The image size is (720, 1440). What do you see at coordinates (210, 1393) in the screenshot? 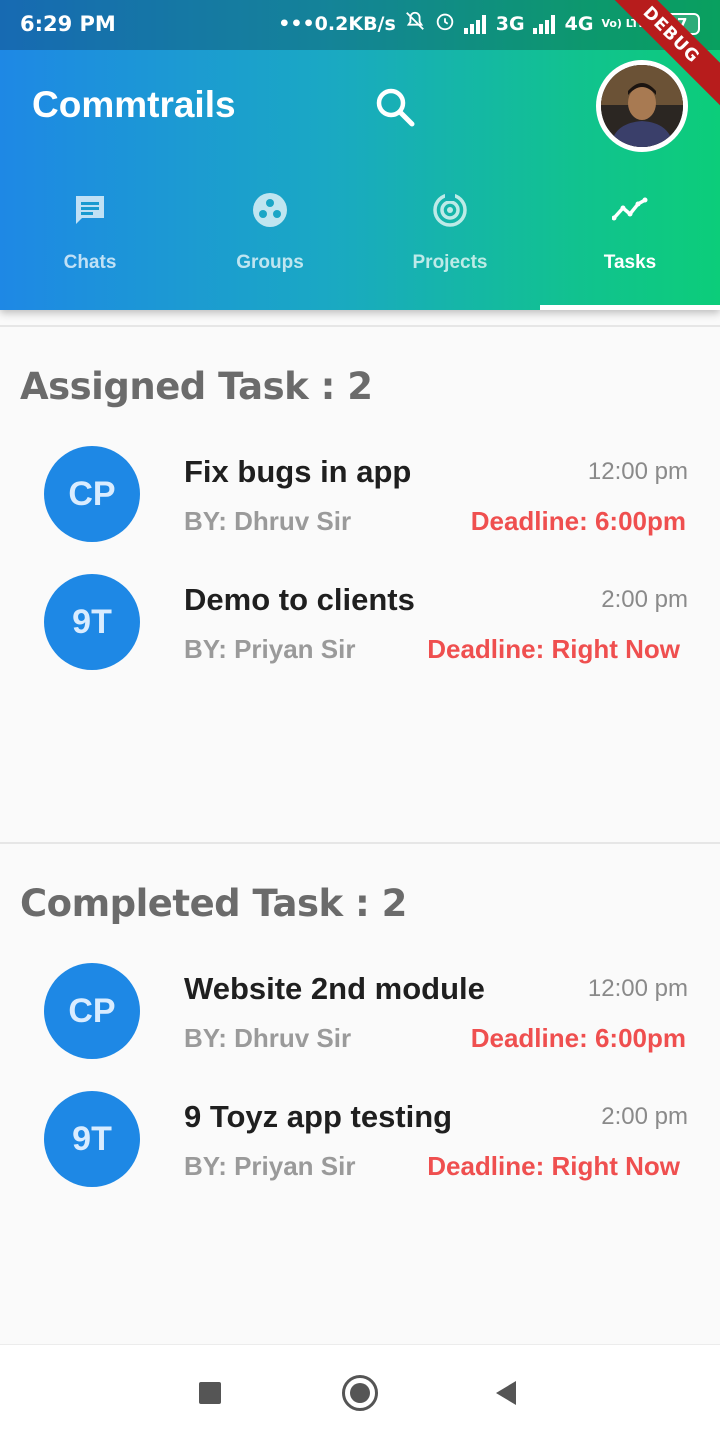
I see `recent-apps-icon` at bounding box center [210, 1393].